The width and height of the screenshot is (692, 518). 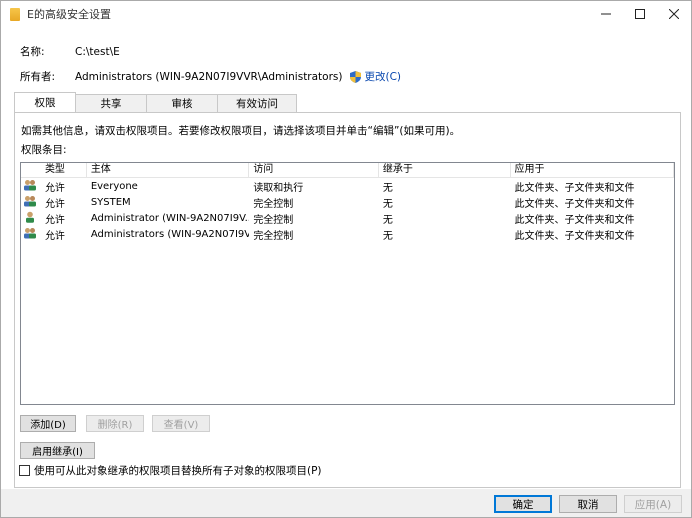 I want to click on replace-child-permissions-row: 使用可从此对象继承的权限项目替换所有子对象的权限项目(P), so click(x=170, y=470).